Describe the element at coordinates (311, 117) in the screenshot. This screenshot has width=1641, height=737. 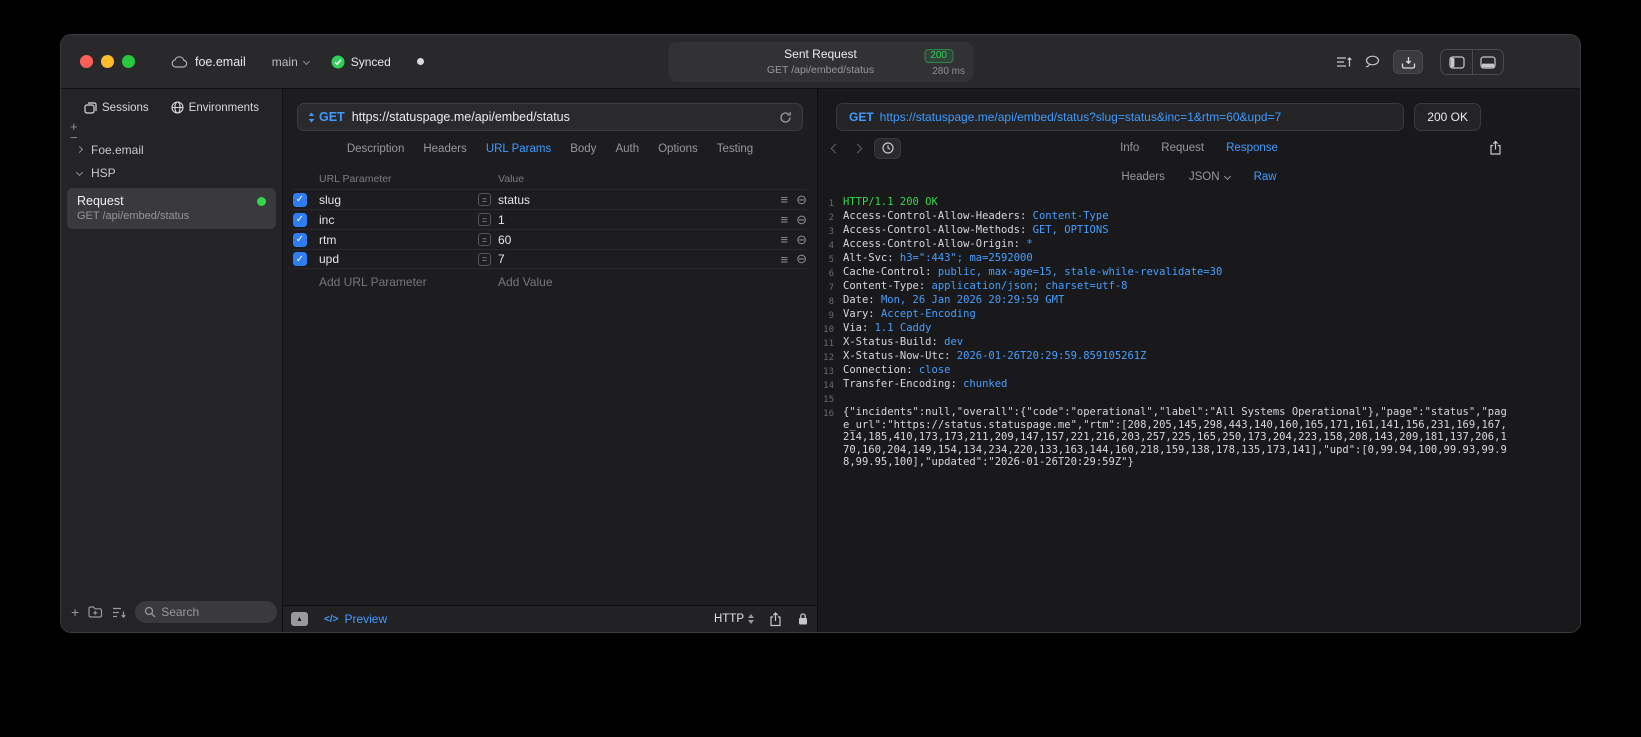
I see `method-updown-icon` at that location.